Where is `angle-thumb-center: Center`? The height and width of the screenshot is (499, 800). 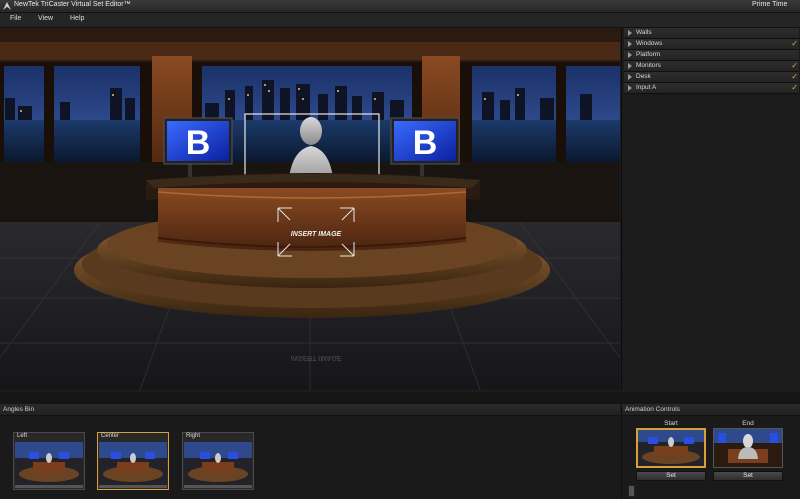
angle-thumb-center: Center is located at coordinates (133, 461).